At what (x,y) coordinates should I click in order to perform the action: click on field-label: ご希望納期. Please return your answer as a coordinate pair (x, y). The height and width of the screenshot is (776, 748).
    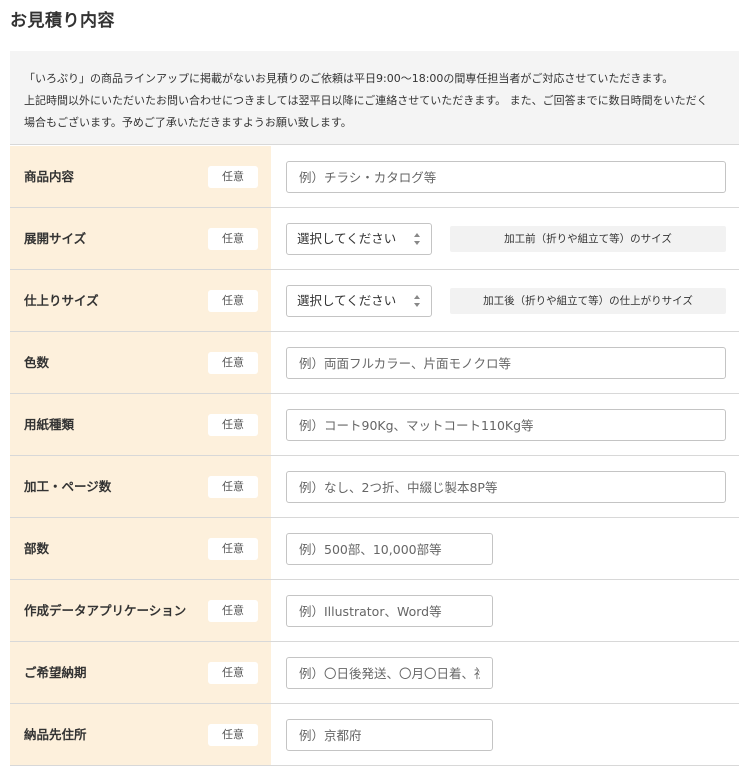
    Looking at the image, I should click on (55, 672).